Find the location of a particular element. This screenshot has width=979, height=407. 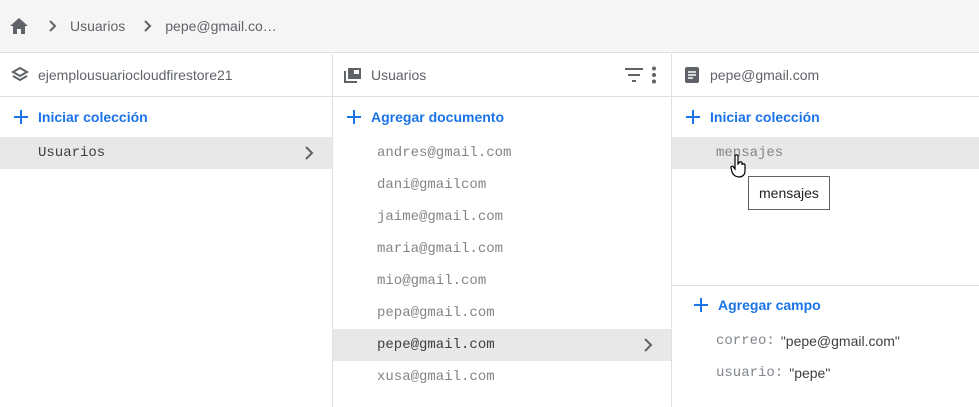

document-icon is located at coordinates (692, 75).